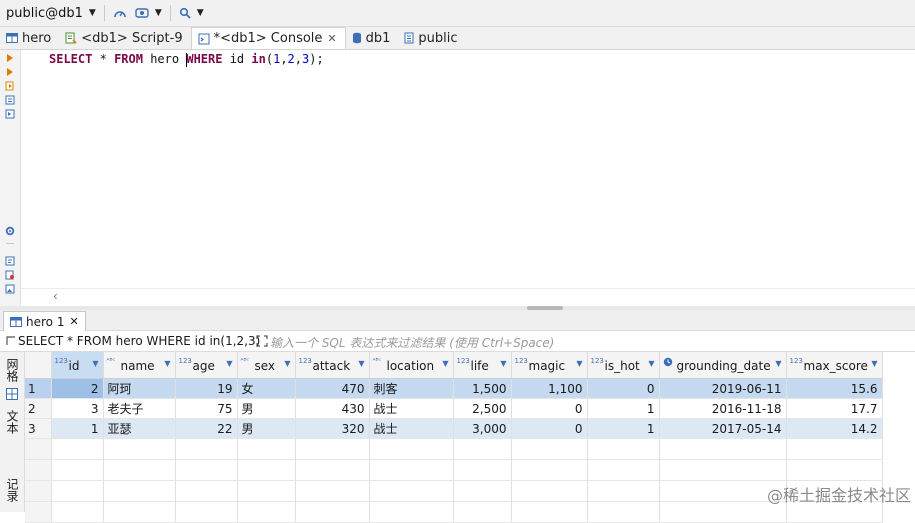  I want to click on connection-dropdown-icon: ▼, so click(92, 13).